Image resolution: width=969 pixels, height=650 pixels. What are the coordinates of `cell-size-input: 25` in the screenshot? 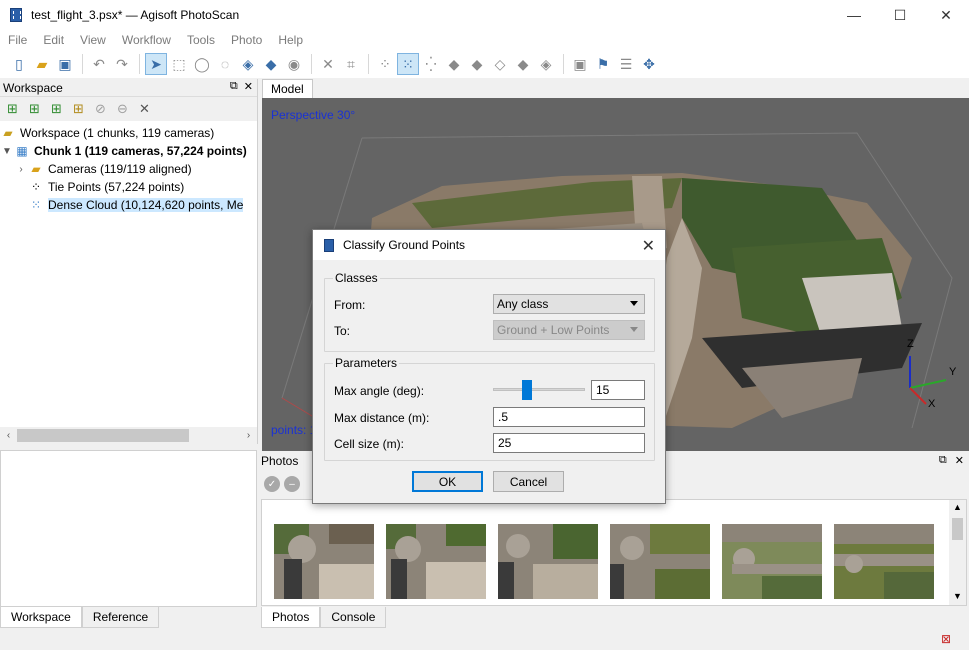 It's located at (569, 443).